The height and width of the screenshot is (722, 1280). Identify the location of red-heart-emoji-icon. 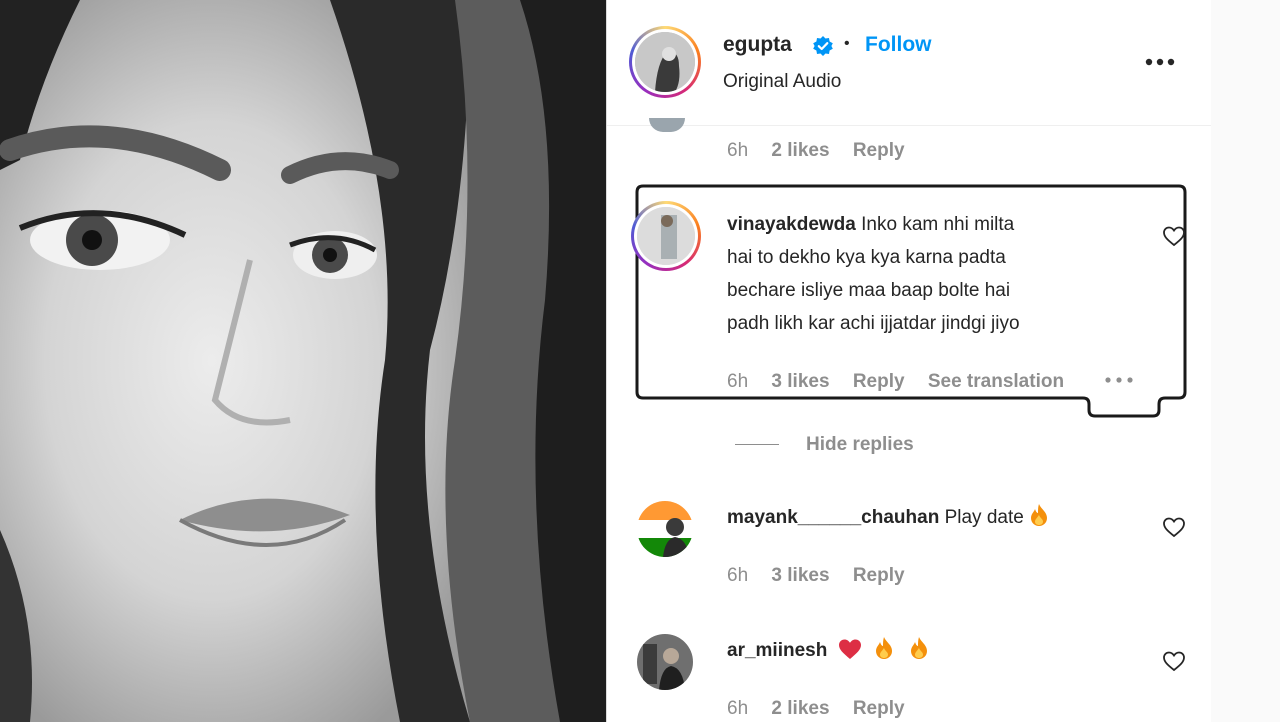
(849, 649).